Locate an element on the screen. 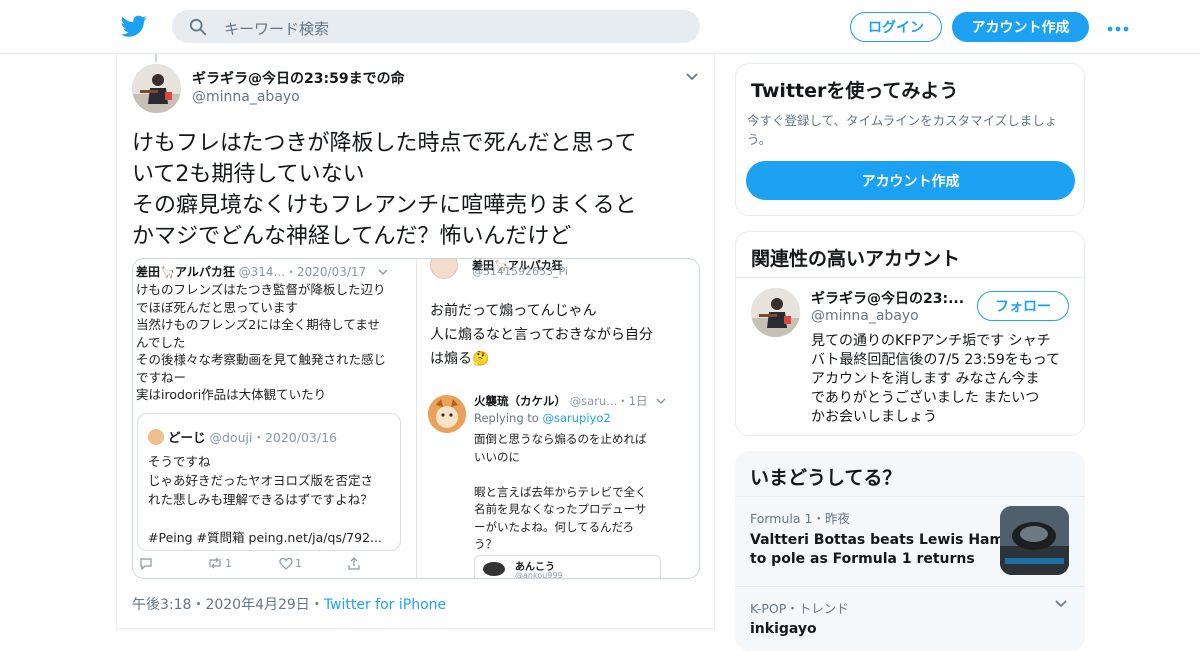 The width and height of the screenshot is (1200, 651). card-title: いまどうしてる？ is located at coordinates (826, 478).